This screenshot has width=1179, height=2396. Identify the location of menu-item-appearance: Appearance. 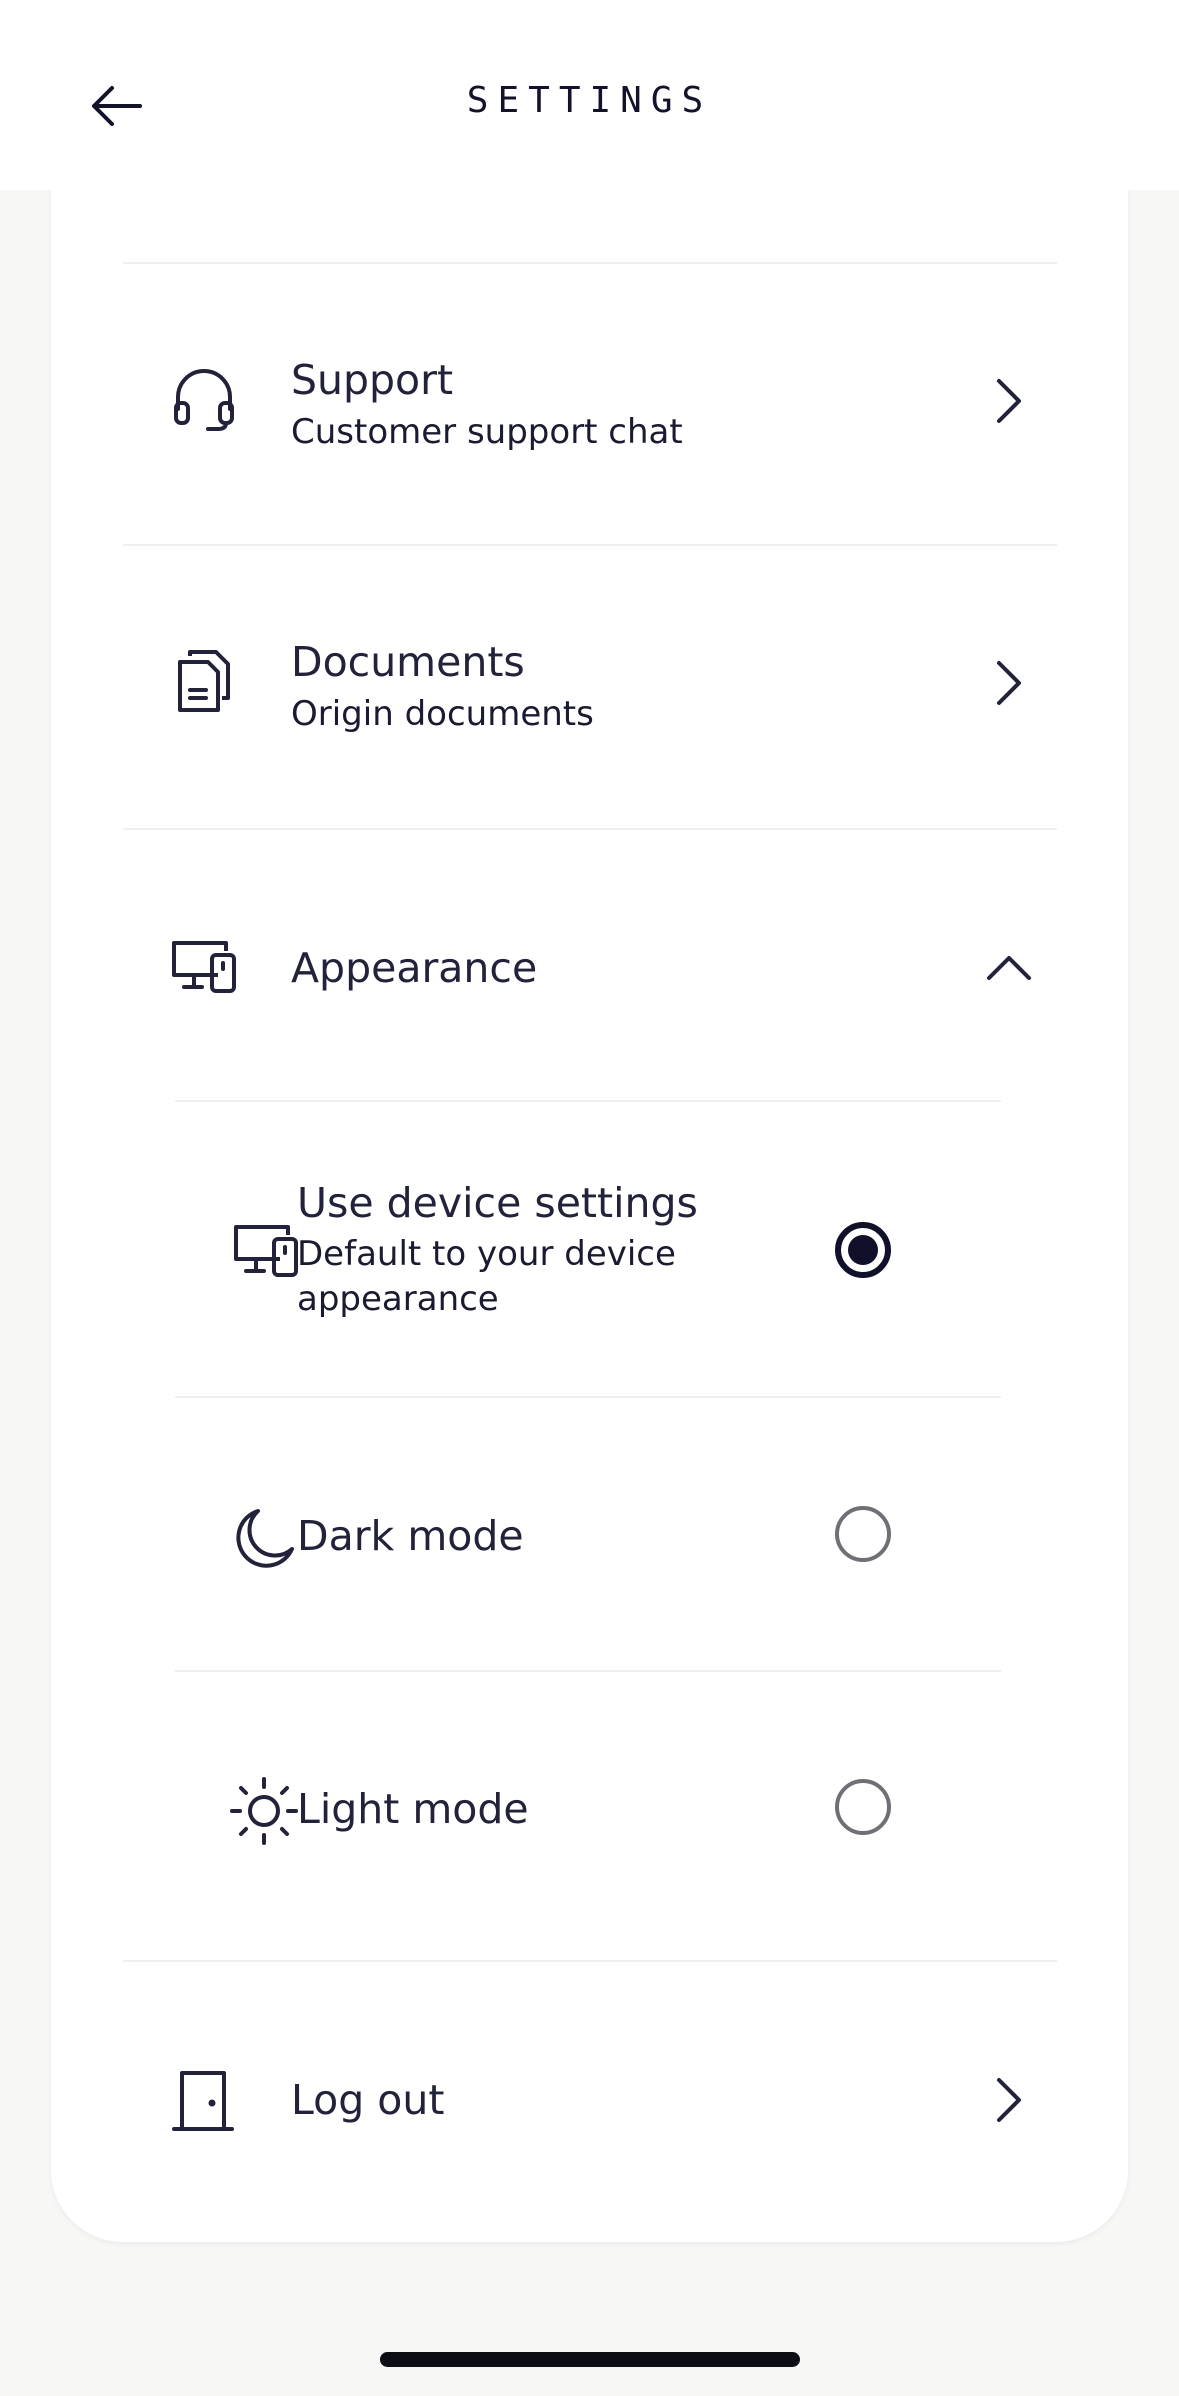
(590, 965).